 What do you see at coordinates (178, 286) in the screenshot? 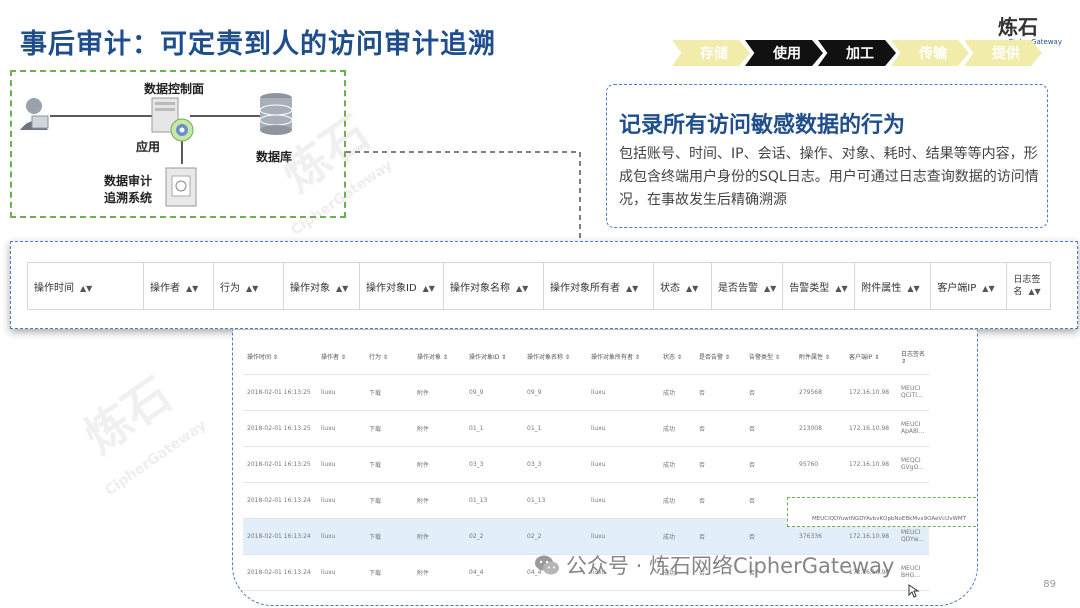
I see `column-header: 操作者 ▲▼` at bounding box center [178, 286].